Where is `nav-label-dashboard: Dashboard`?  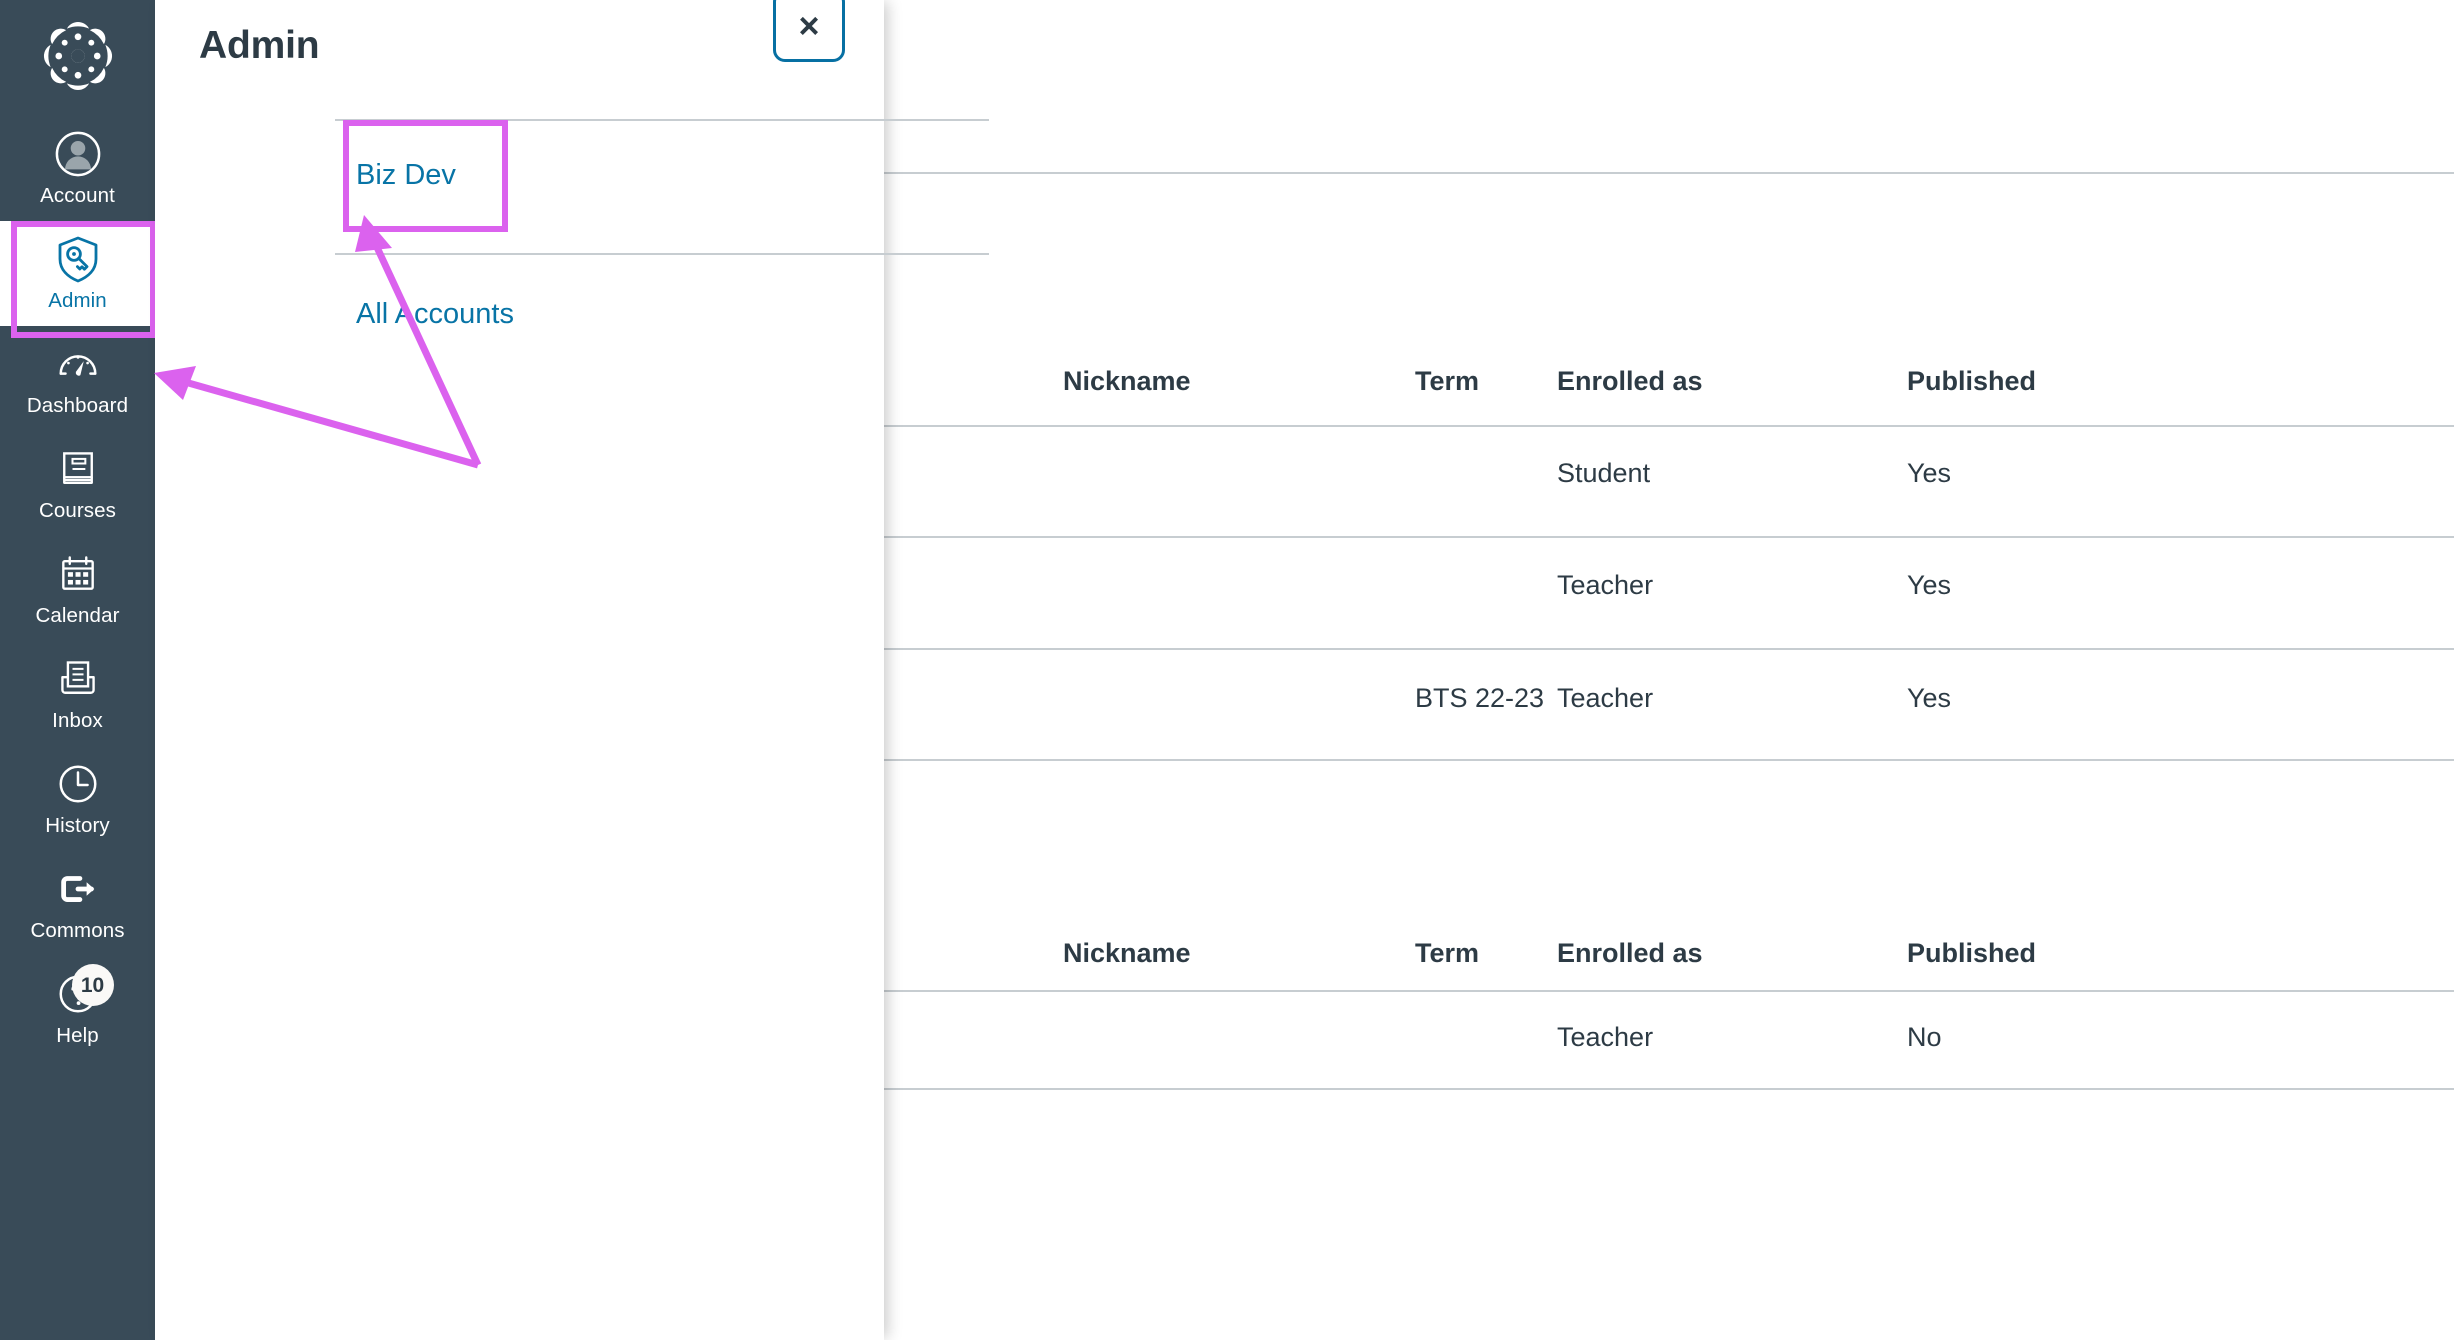
nav-label-dashboard: Dashboard is located at coordinates (77, 405).